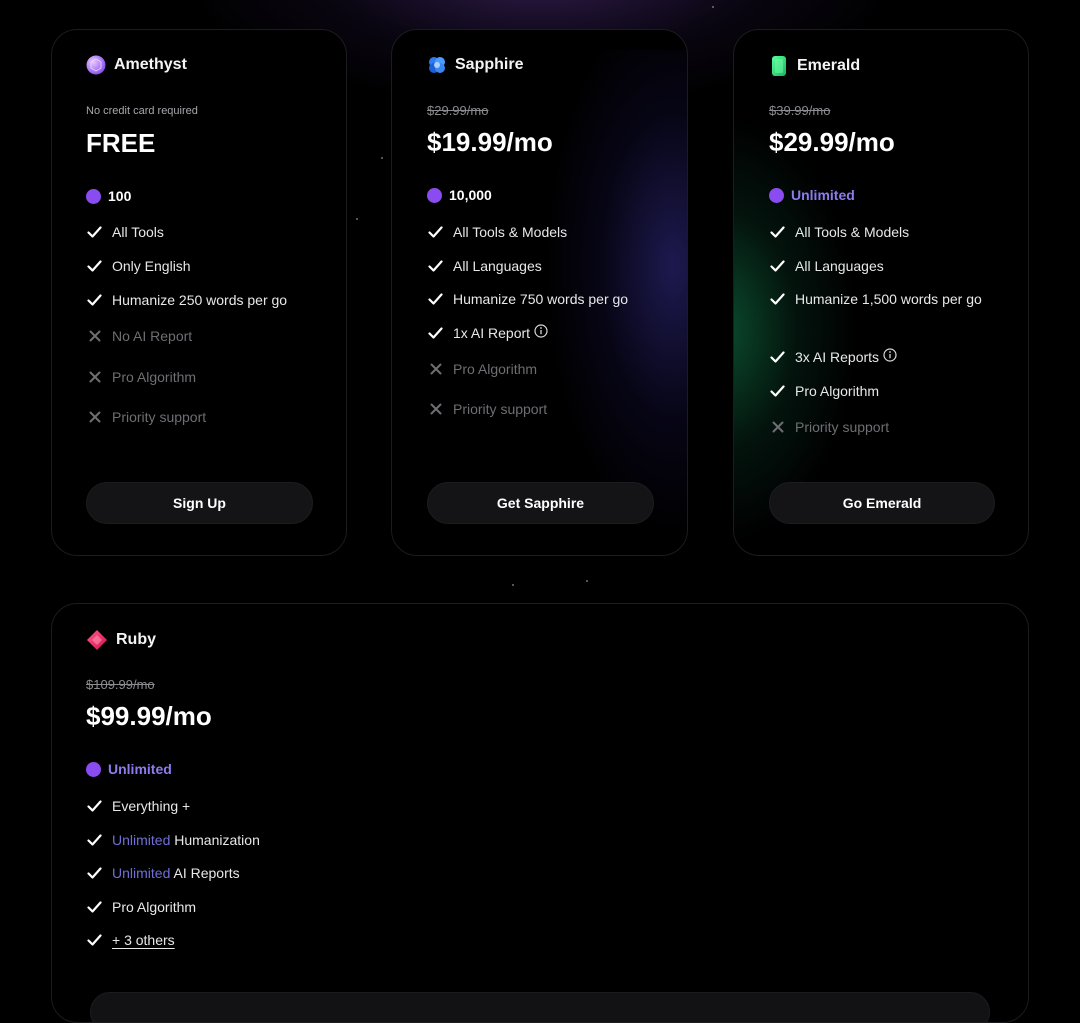 The image size is (1080, 1023). What do you see at coordinates (540, 1007) in the screenshot?
I see `ruby-cta-button` at bounding box center [540, 1007].